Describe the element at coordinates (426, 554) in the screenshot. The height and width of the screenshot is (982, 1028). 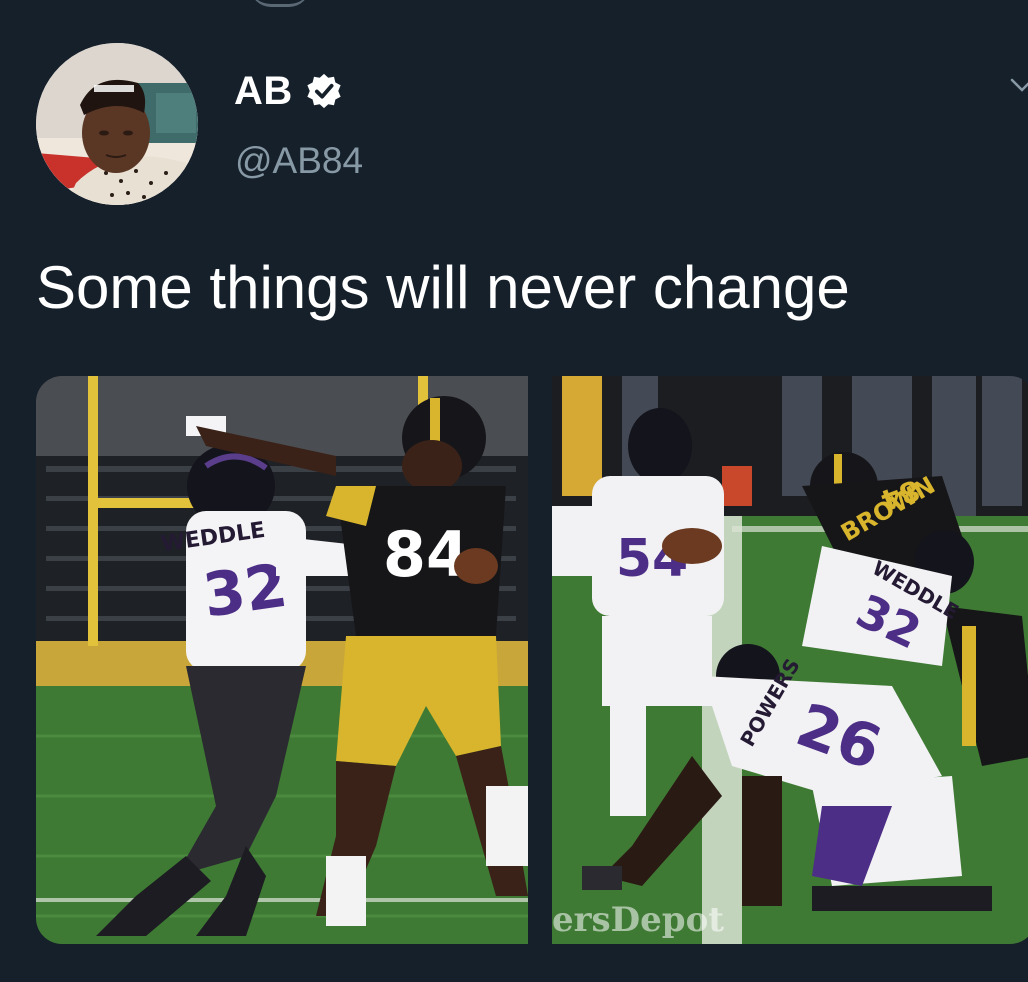
I see `svg-text: 84` at that location.